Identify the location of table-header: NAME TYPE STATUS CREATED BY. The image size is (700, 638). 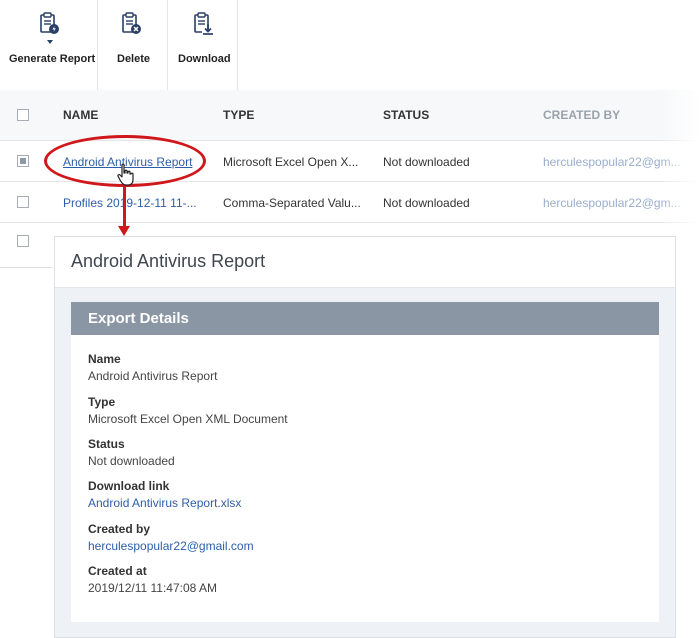
(350, 115).